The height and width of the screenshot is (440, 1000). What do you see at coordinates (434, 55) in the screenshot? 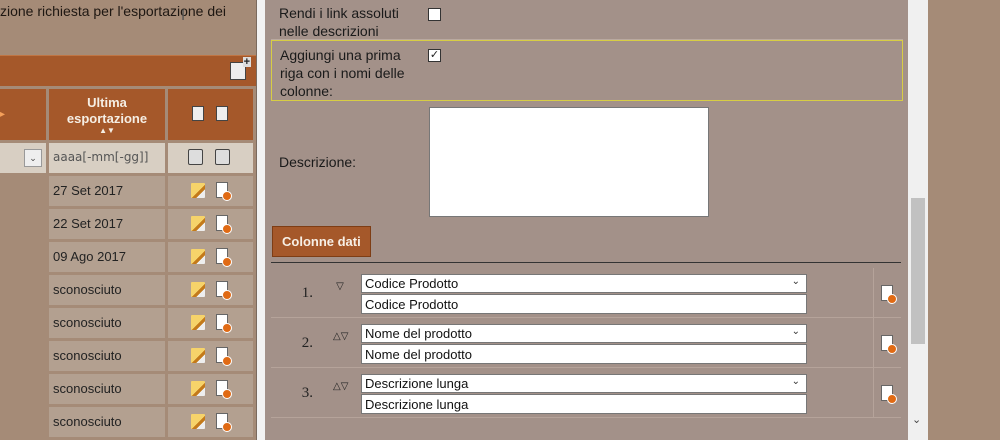
I see `header-row-checkbox: ✓` at bounding box center [434, 55].